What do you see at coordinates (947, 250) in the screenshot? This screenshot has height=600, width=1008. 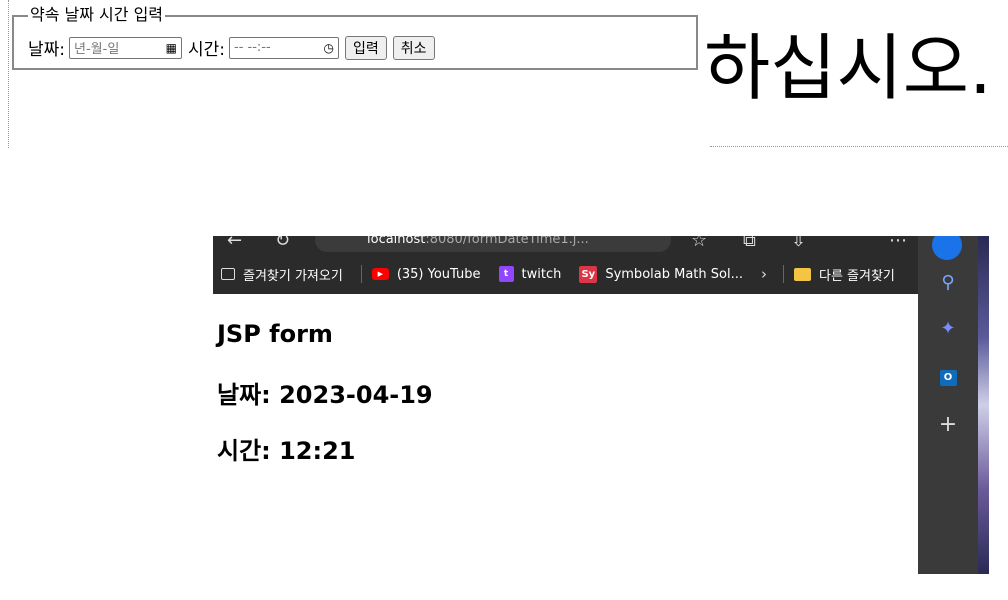 I see `bing-chat-icon` at bounding box center [947, 250].